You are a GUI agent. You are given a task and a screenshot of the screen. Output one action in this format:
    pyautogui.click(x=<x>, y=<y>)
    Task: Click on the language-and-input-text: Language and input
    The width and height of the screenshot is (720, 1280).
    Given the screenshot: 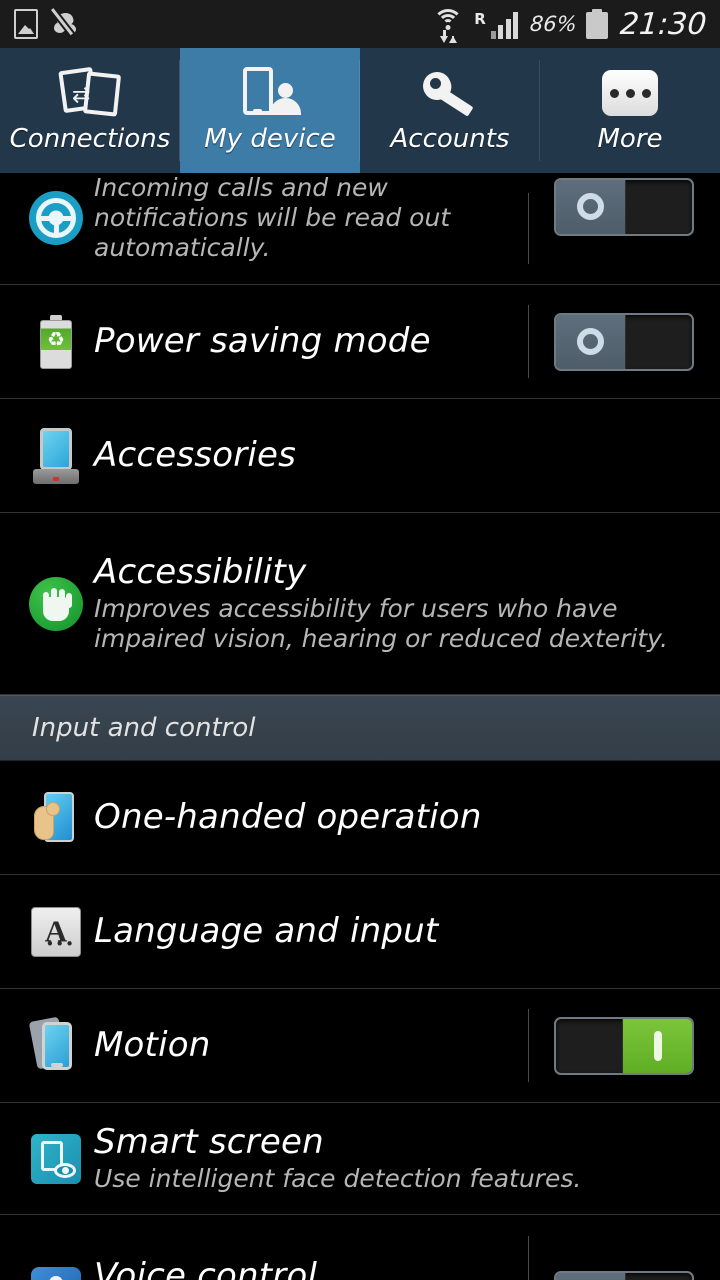 What is the action you would take?
    pyautogui.click(x=407, y=931)
    